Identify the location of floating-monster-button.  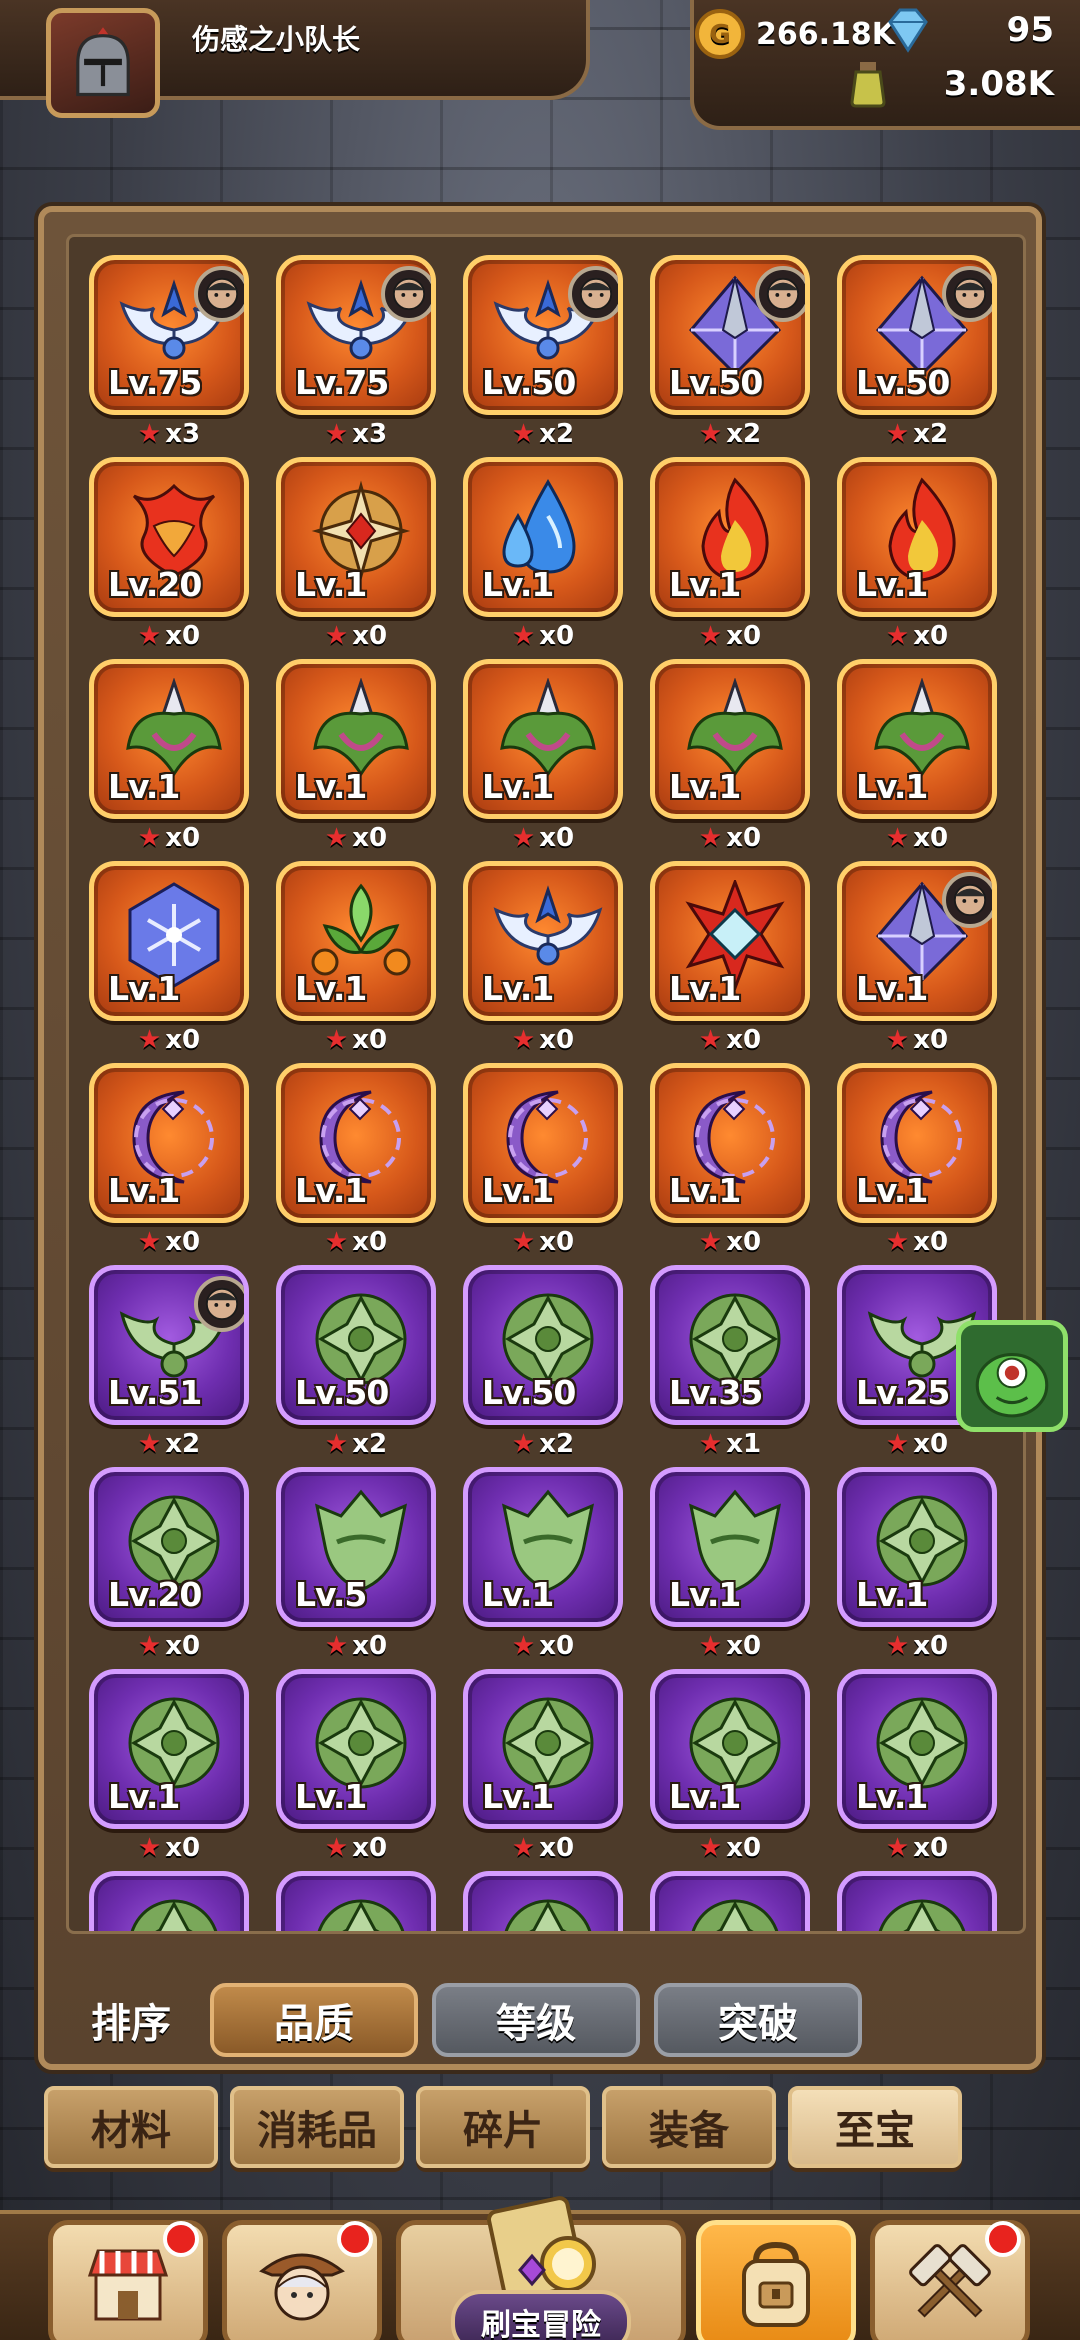
(1012, 1376).